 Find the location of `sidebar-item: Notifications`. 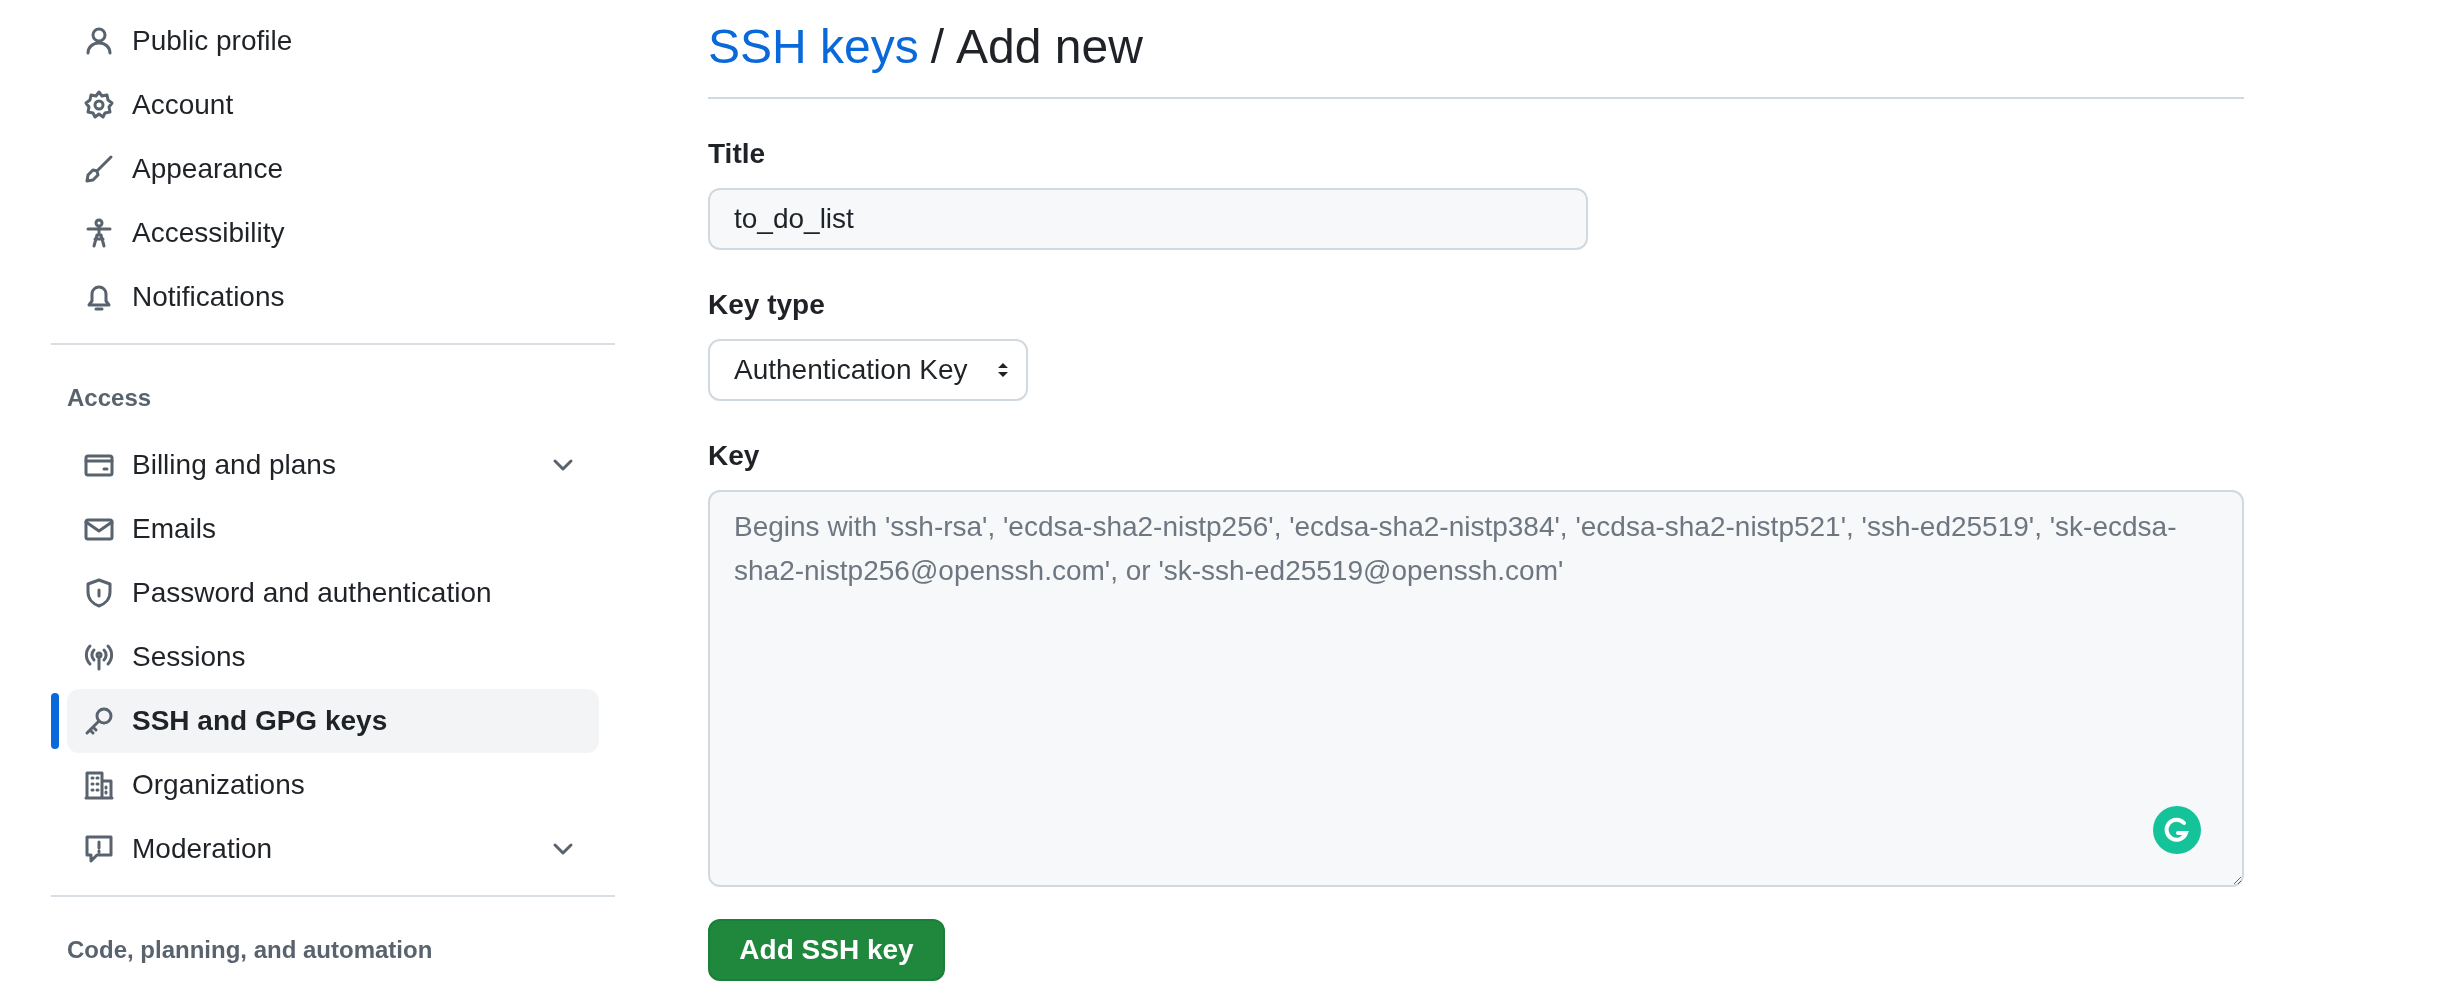

sidebar-item: Notifications is located at coordinates (333, 297).